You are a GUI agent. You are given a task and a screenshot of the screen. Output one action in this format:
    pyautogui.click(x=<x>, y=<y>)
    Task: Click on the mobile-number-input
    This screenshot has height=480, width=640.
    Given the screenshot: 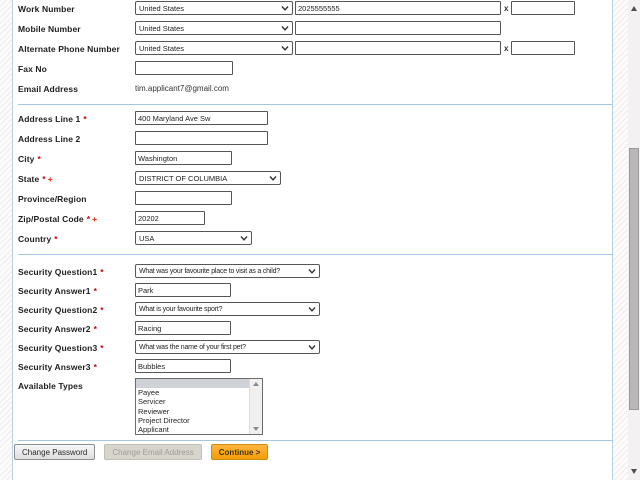 What is the action you would take?
    pyautogui.click(x=398, y=28)
    